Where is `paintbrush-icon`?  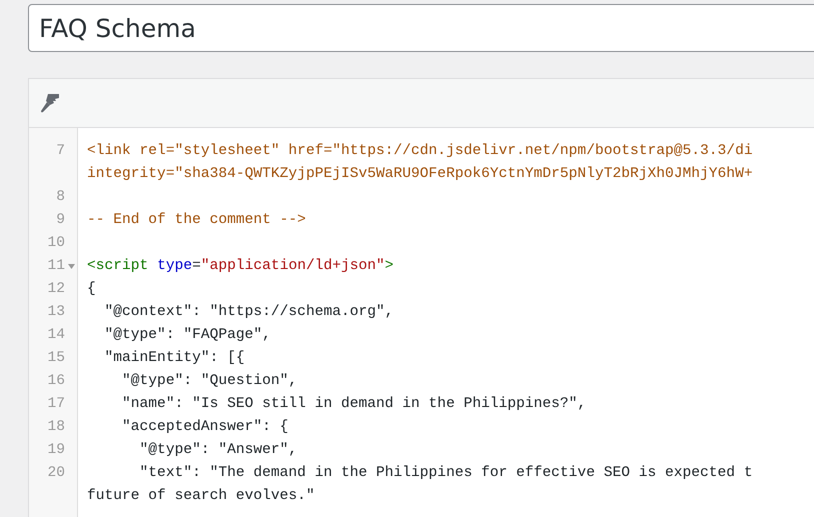 paintbrush-icon is located at coordinates (50, 103).